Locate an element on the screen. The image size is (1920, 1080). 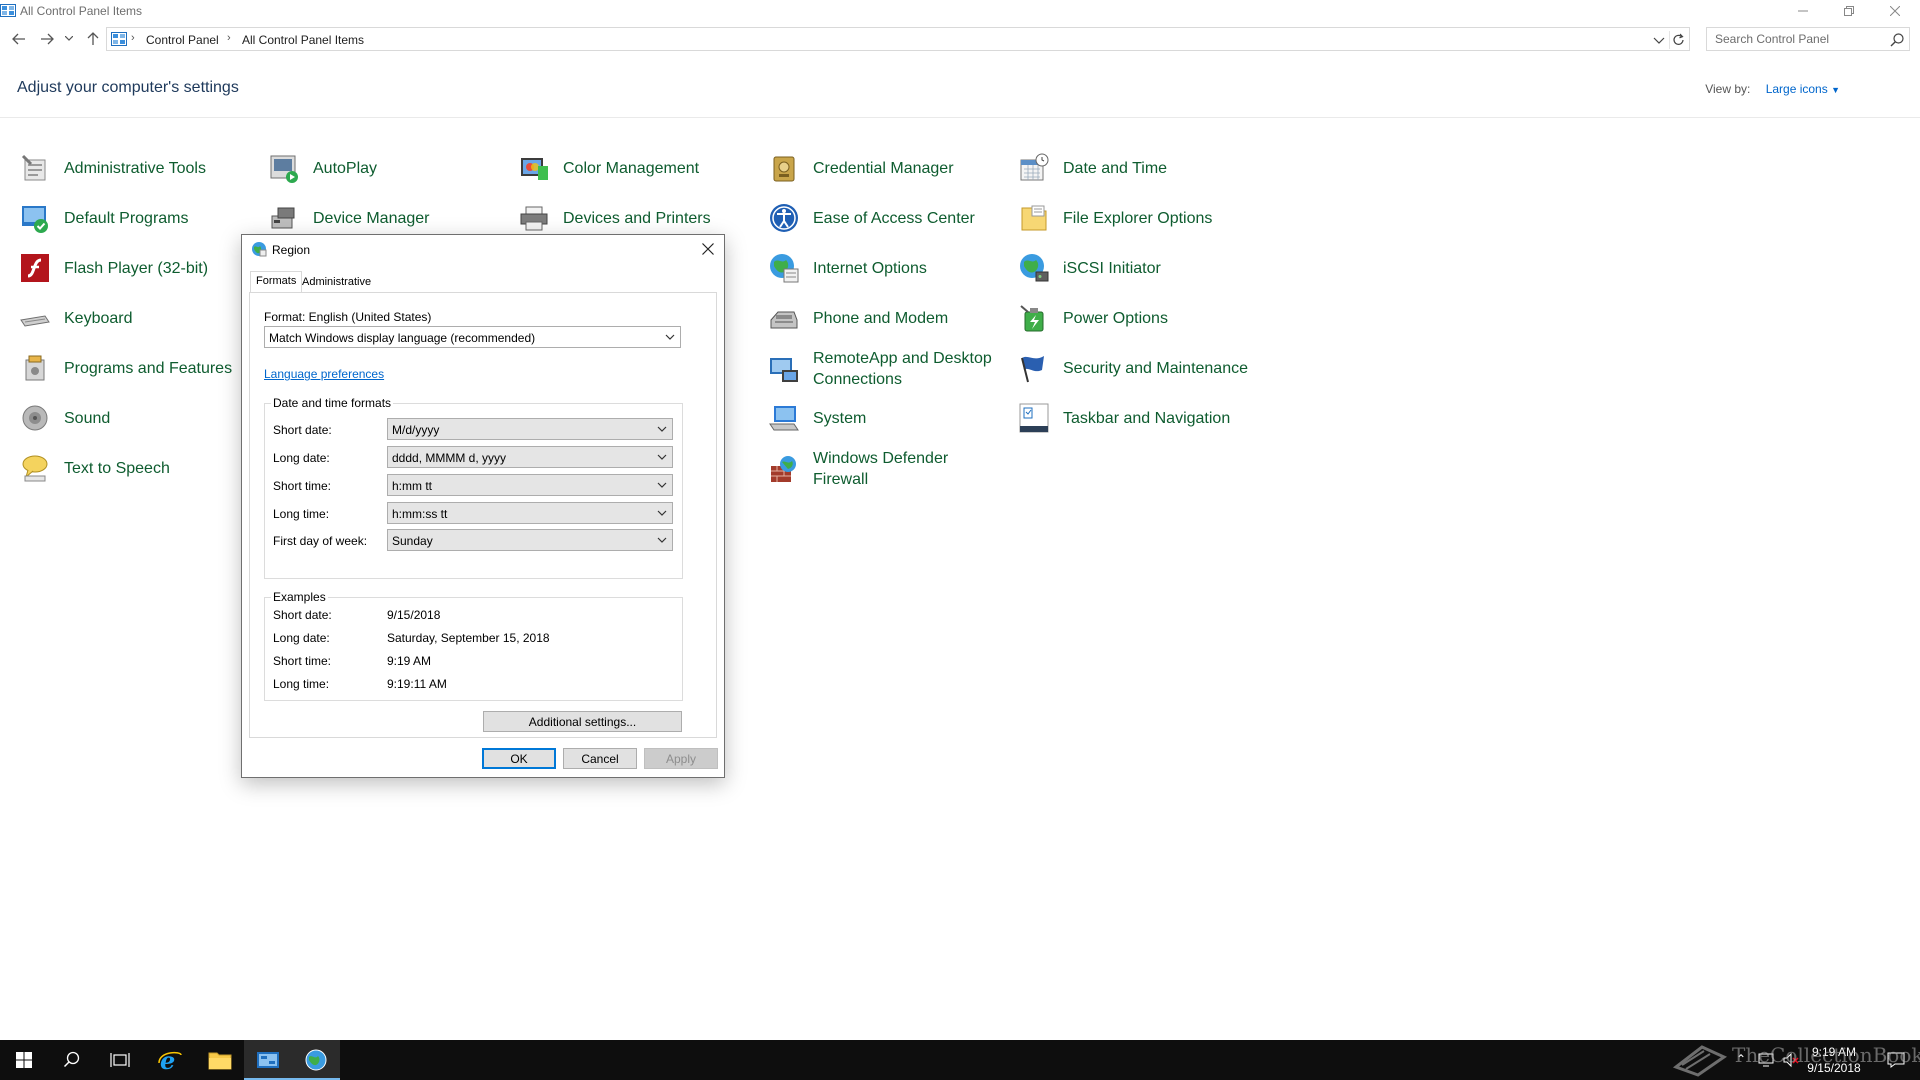
cp-item-security-maintenance: Security and Maintenance is located at coordinates (1133, 368).